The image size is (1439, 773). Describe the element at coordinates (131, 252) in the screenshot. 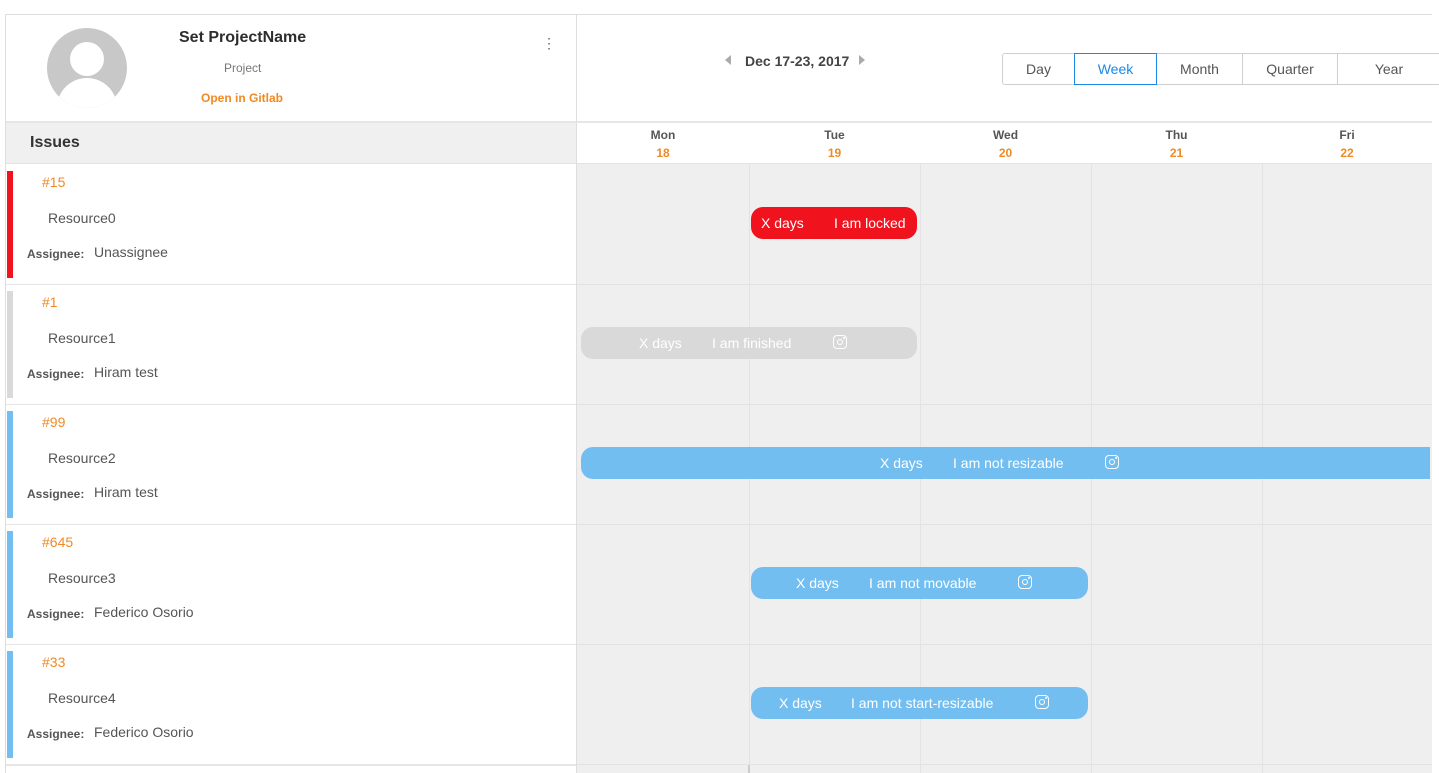

I see `assignee-value: Unassignee` at that location.